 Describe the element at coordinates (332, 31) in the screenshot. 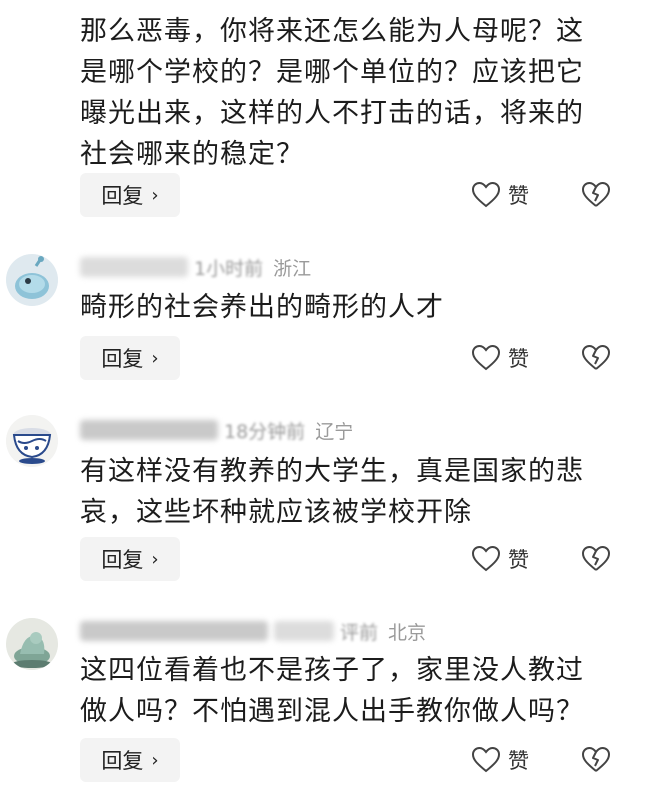

I see `comment-text-line: 那么恶毒，你将来还怎么能为人母呢？这` at that location.